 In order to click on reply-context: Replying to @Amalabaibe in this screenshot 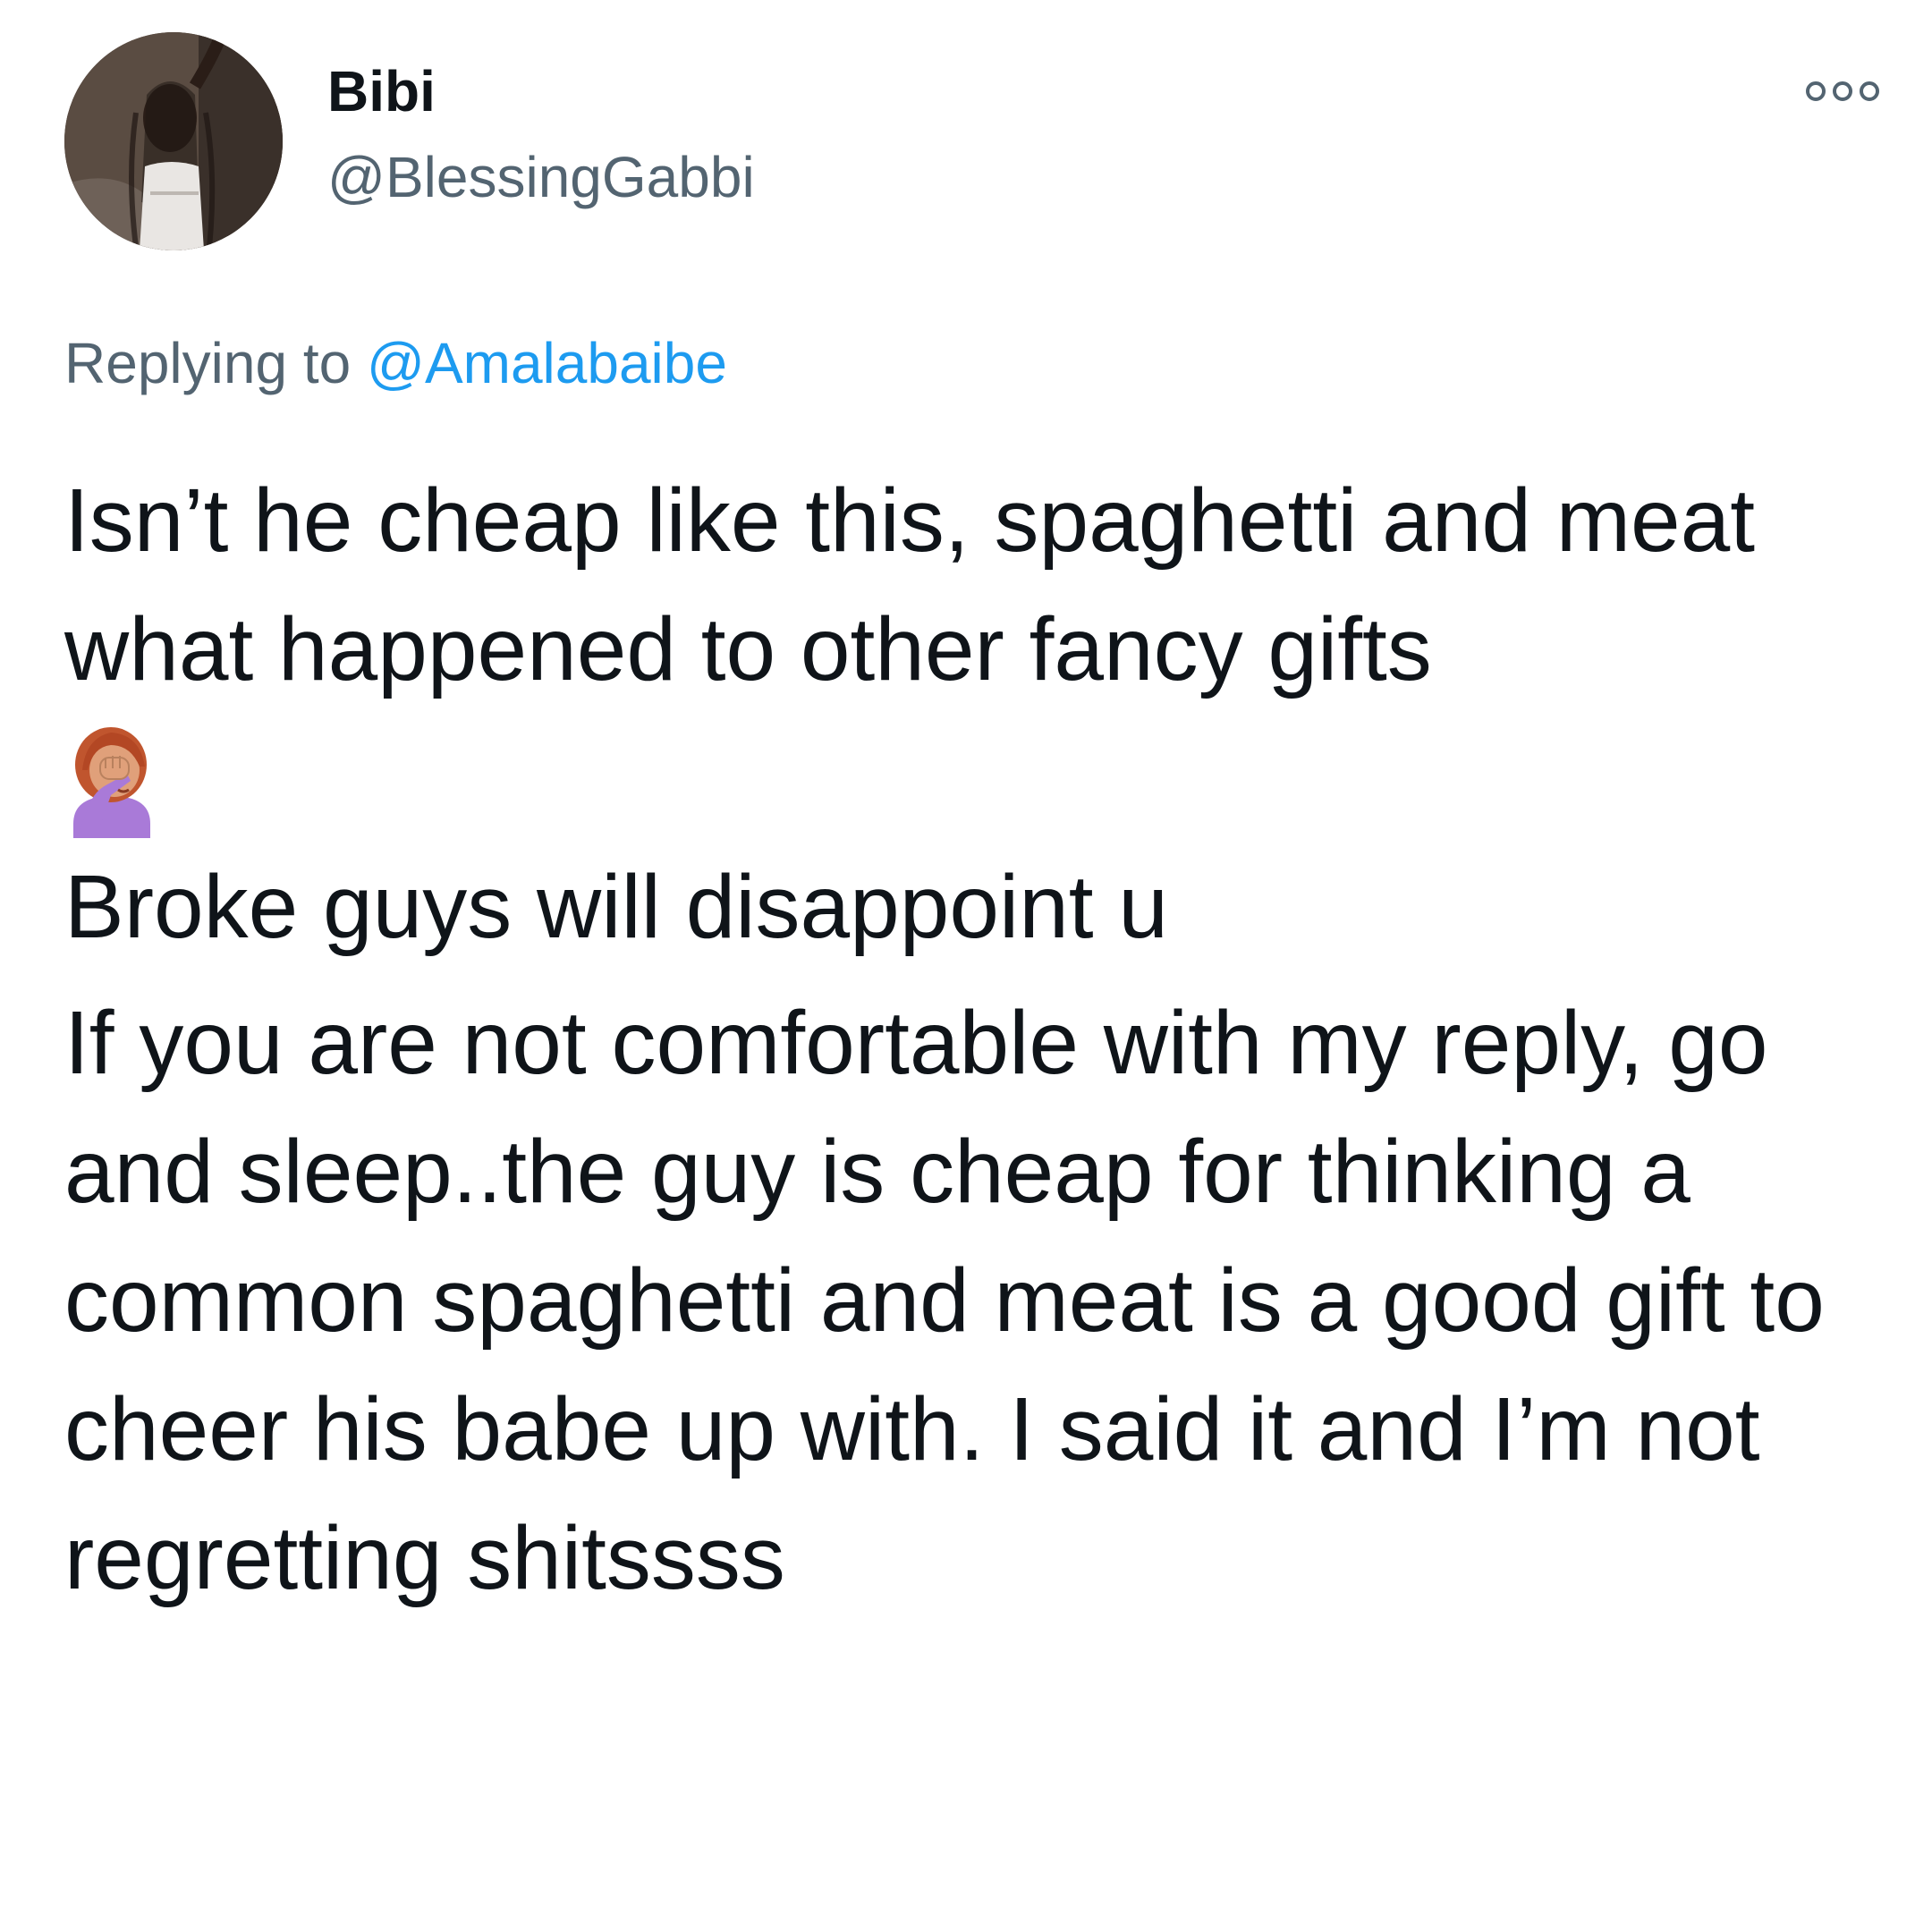, I will do `click(395, 363)`.